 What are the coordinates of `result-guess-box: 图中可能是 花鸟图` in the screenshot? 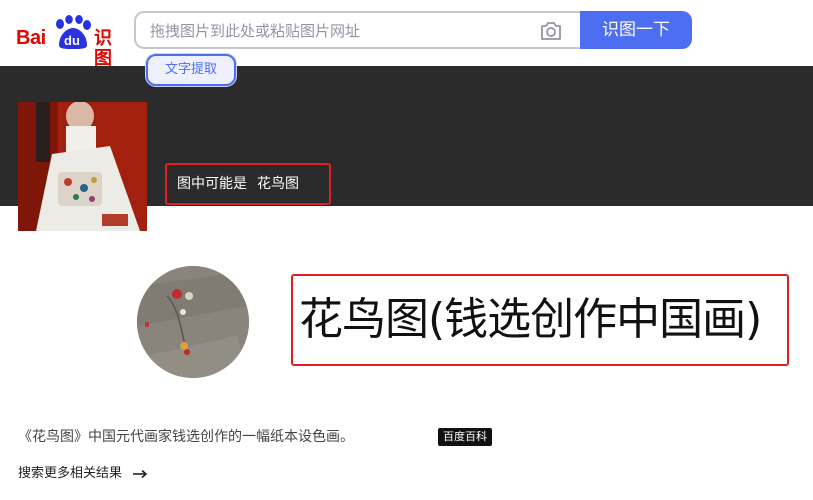 It's located at (248, 184).